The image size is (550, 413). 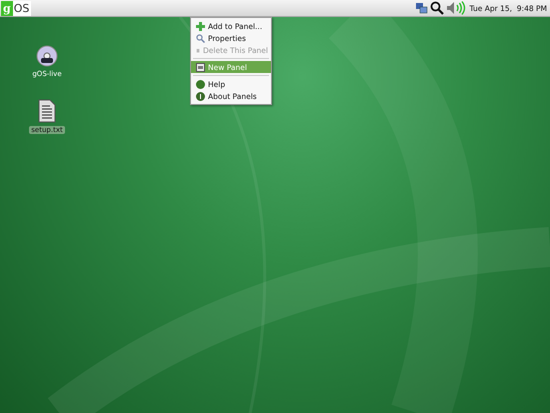 I want to click on dvd-icon, so click(x=47, y=56).